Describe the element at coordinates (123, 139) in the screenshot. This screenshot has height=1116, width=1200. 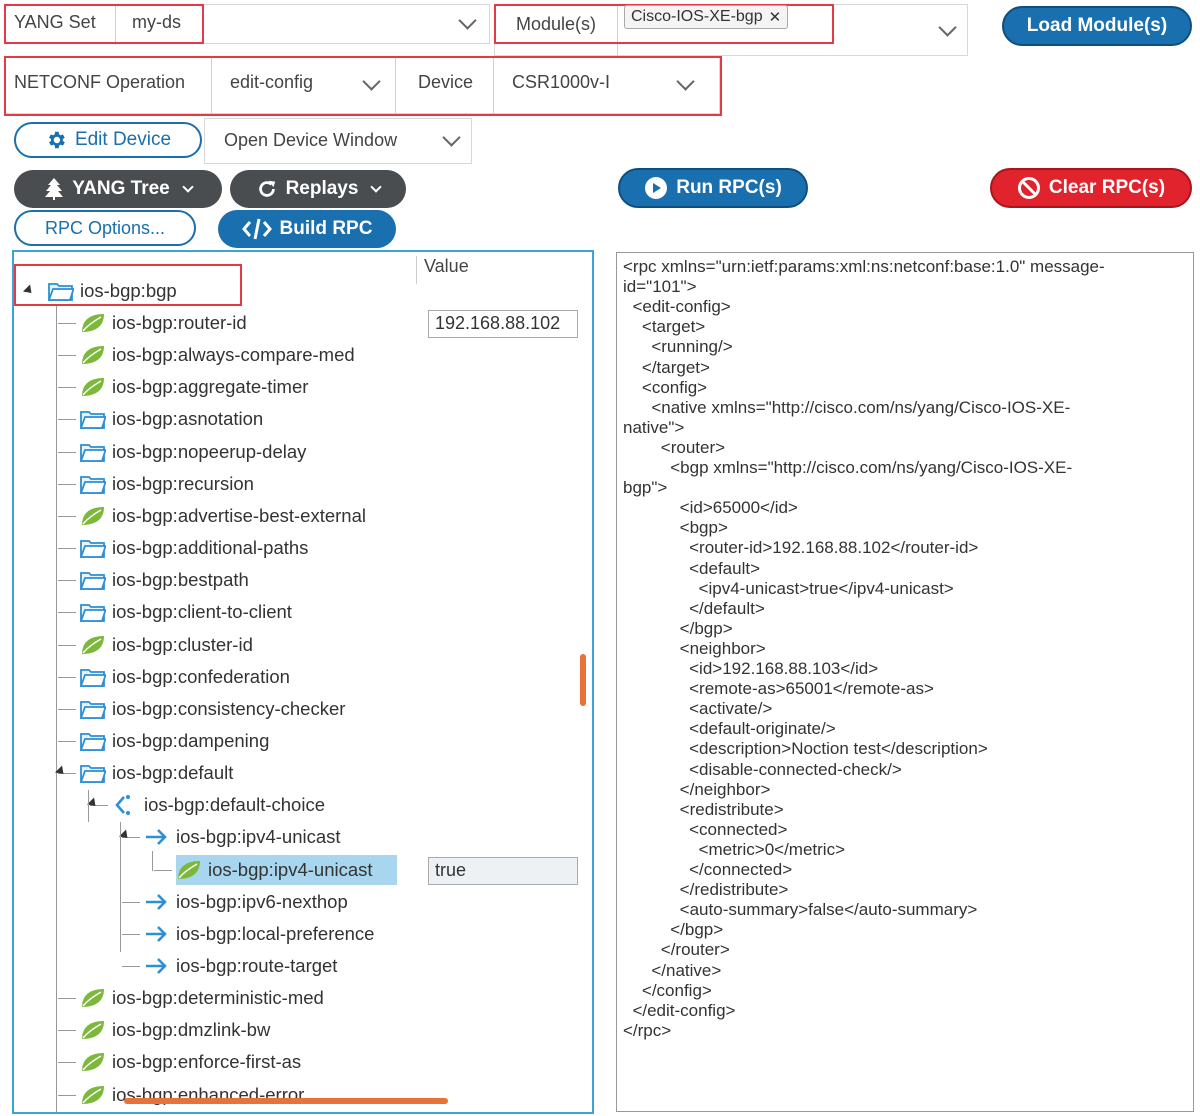
I see `edit-device-label: Edit Device` at that location.